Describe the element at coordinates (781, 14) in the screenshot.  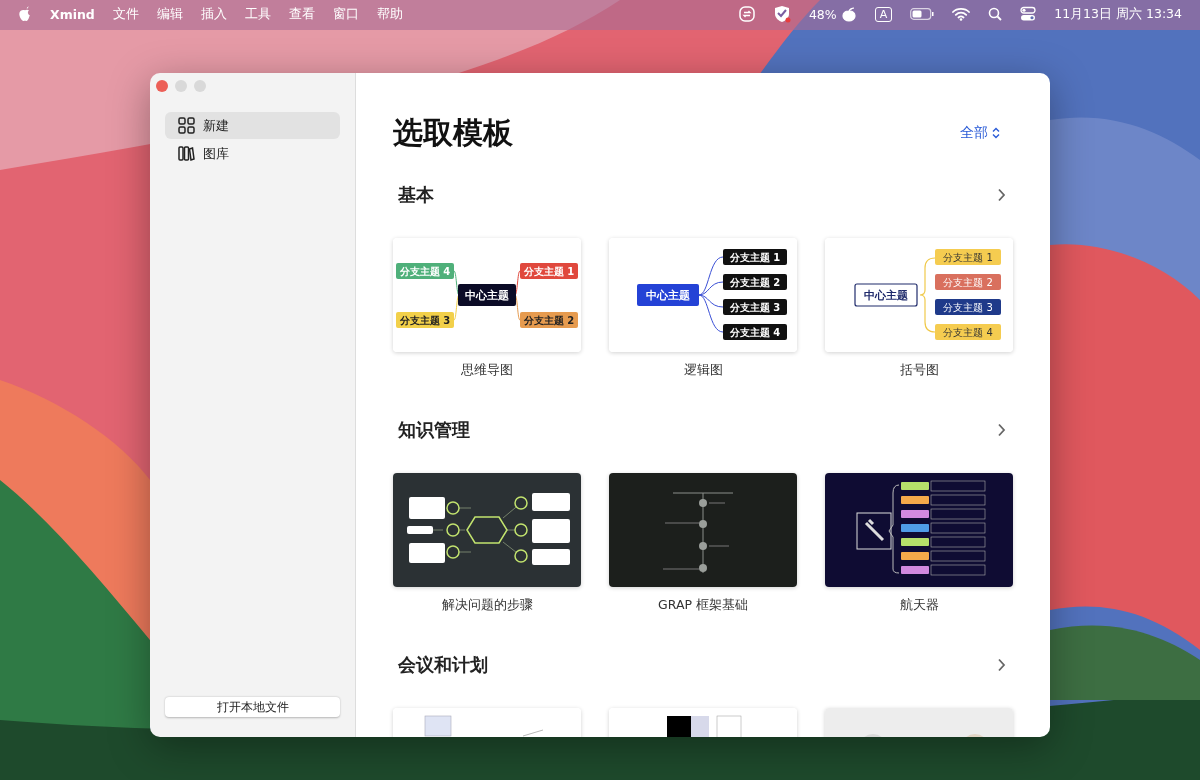
I see `shield-icon` at that location.